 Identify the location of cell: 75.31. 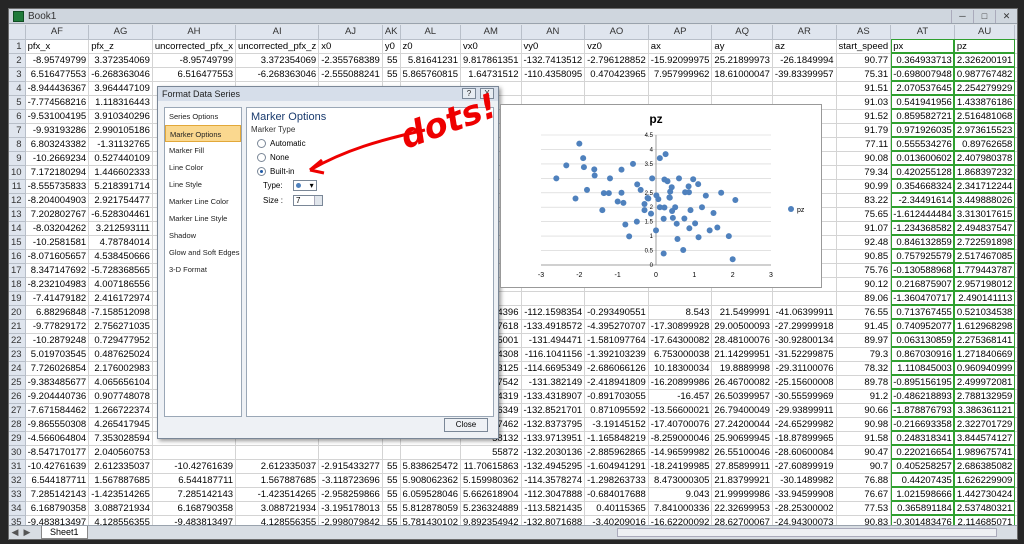
(864, 74).